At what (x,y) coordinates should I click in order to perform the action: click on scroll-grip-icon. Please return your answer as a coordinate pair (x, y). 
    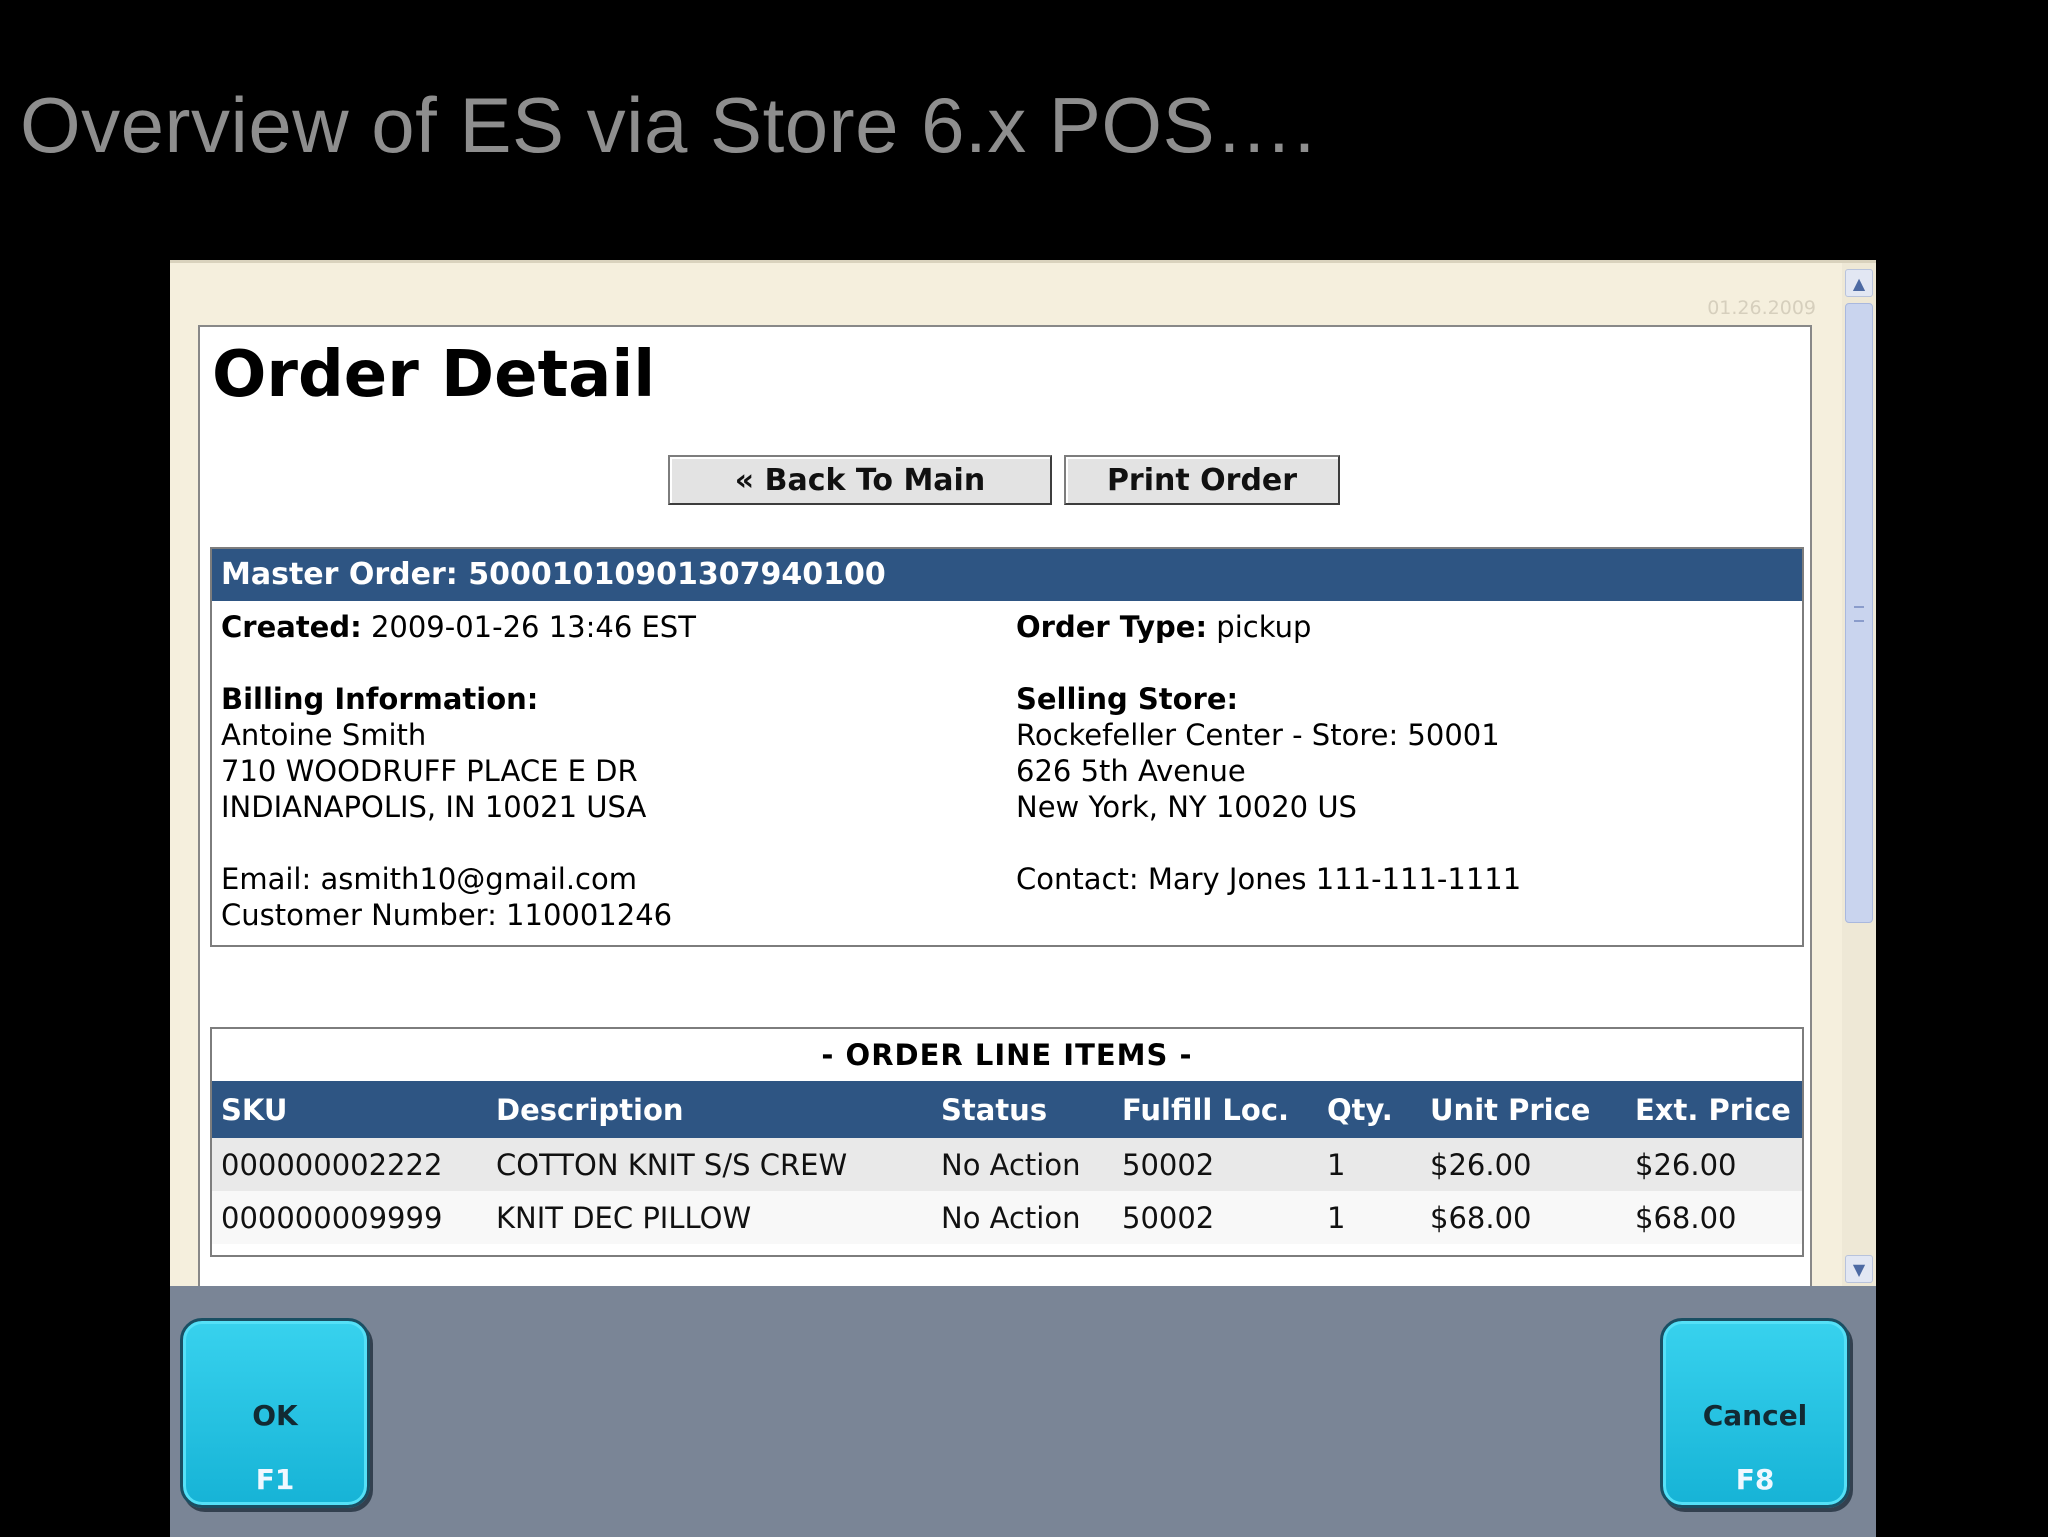
    Looking at the image, I should click on (1859, 614).